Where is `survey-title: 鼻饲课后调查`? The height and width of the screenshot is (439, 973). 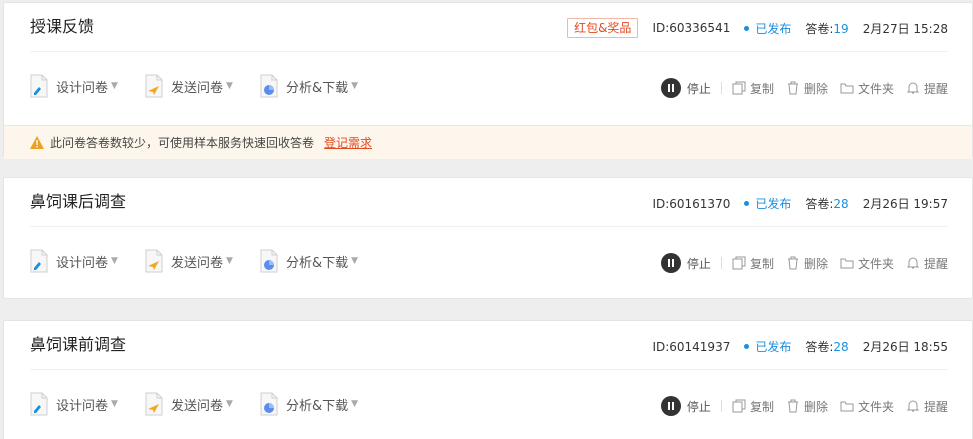 survey-title: 鼻饲课后调查 is located at coordinates (78, 202).